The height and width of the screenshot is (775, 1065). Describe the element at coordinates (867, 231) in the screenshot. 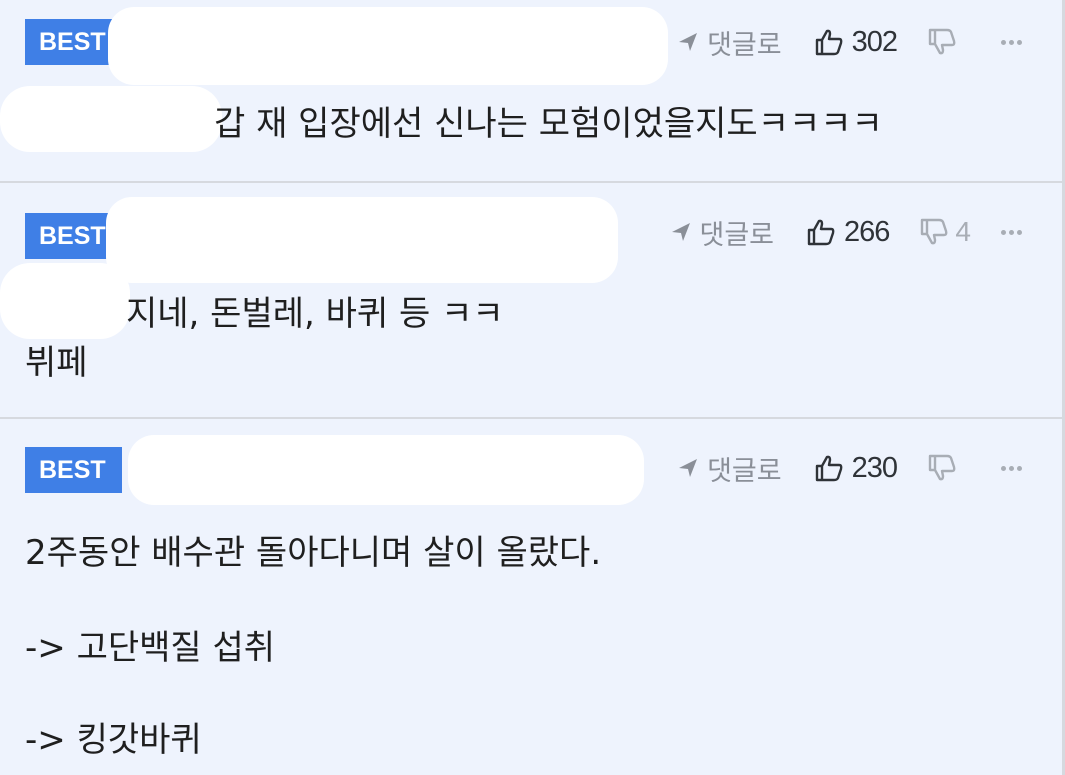

I see `like-count: 266` at that location.